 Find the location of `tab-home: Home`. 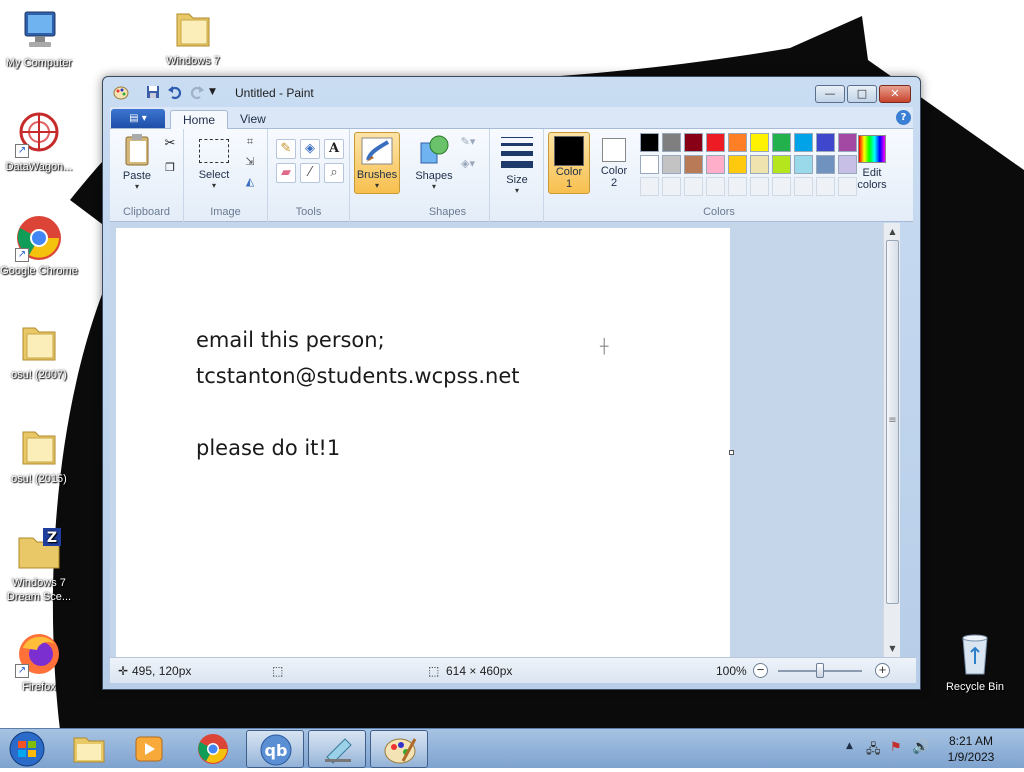

tab-home: Home is located at coordinates (199, 120).